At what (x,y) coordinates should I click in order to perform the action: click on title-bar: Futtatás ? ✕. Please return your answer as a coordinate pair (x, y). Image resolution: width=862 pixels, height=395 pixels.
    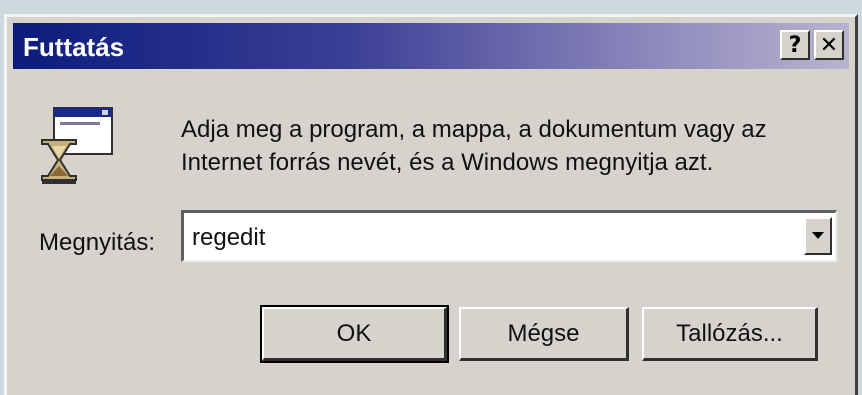
    Looking at the image, I should click on (431, 46).